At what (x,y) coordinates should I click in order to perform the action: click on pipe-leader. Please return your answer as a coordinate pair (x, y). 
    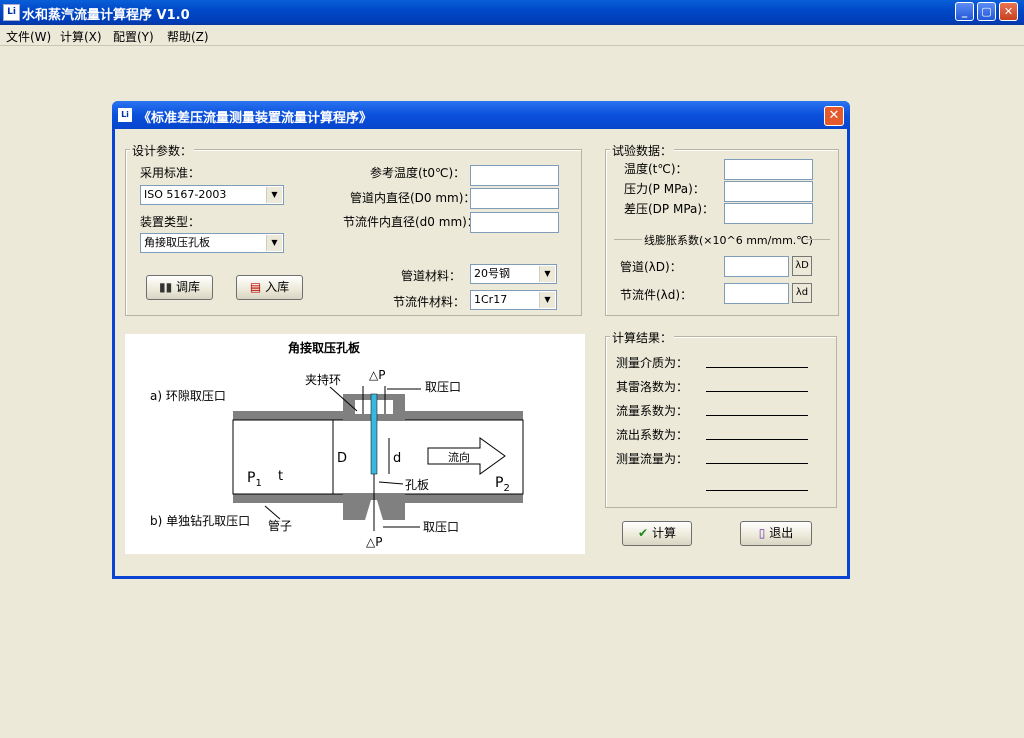
    Looking at the image, I should click on (272, 512).